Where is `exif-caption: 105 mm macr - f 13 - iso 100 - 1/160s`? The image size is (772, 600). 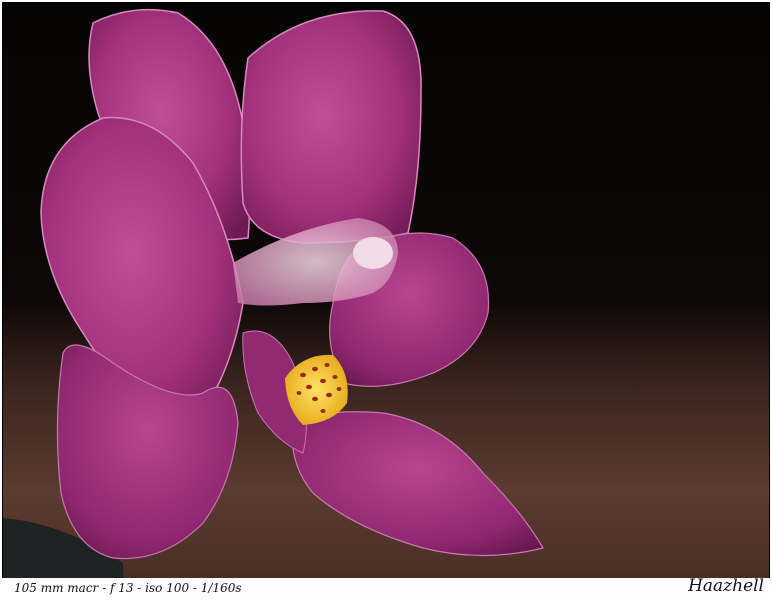
exif-caption: 105 mm macr - f 13 - iso 100 - 1/160s is located at coordinates (128, 588).